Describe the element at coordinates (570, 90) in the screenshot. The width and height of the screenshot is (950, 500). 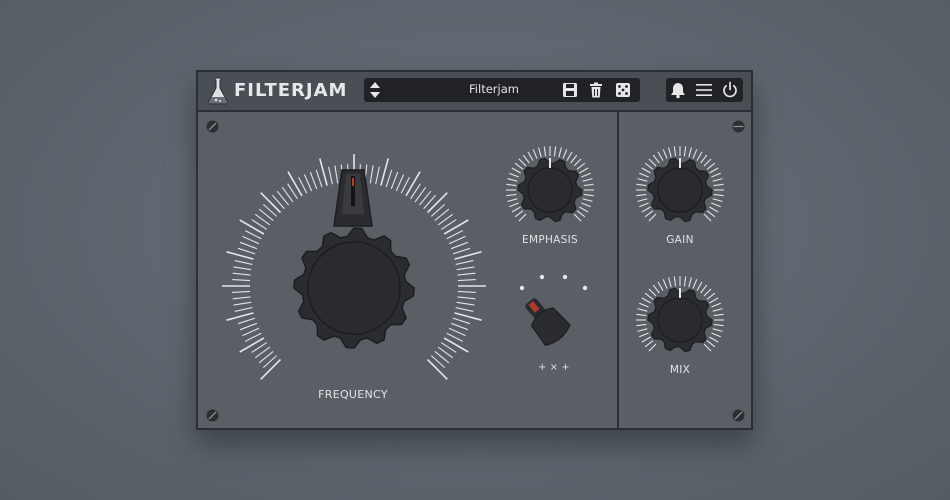
I see `save-icon` at that location.